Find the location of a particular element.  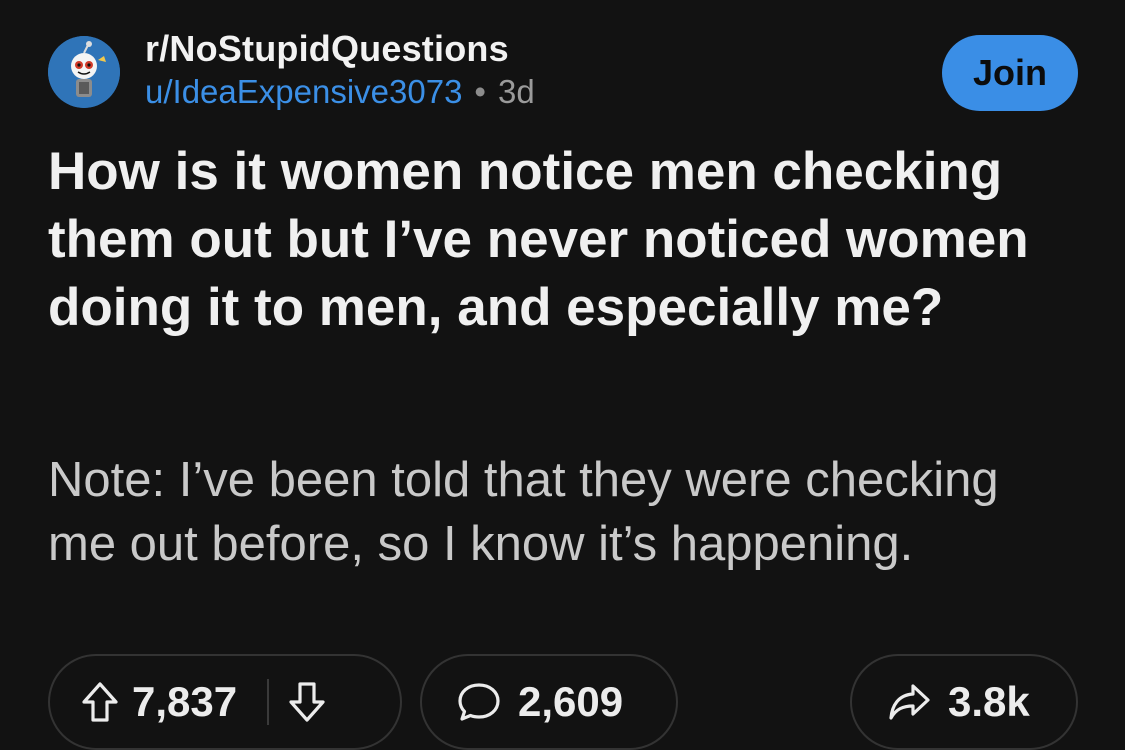

comment-count: 2,609 is located at coordinates (571, 701).